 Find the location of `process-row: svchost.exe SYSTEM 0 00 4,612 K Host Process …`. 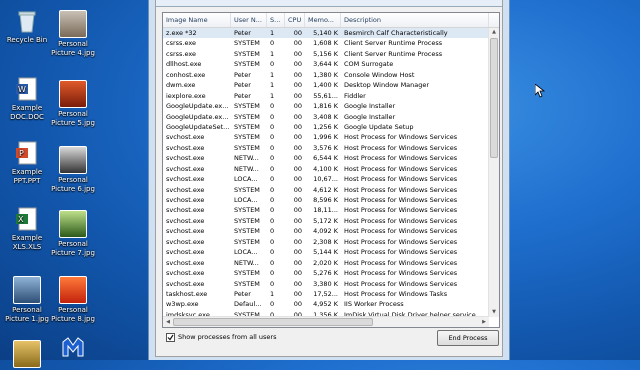

process-row: svchost.exe SYSTEM 0 00 4,612 K Host Process … is located at coordinates (326, 190).